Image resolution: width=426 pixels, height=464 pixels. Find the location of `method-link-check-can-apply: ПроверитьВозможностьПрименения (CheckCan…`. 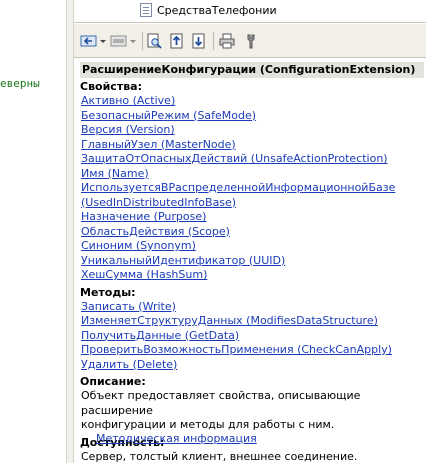

method-link-check-can-apply: ПроверитьВозможностьПрименения (CheckCan… is located at coordinates (252, 350).